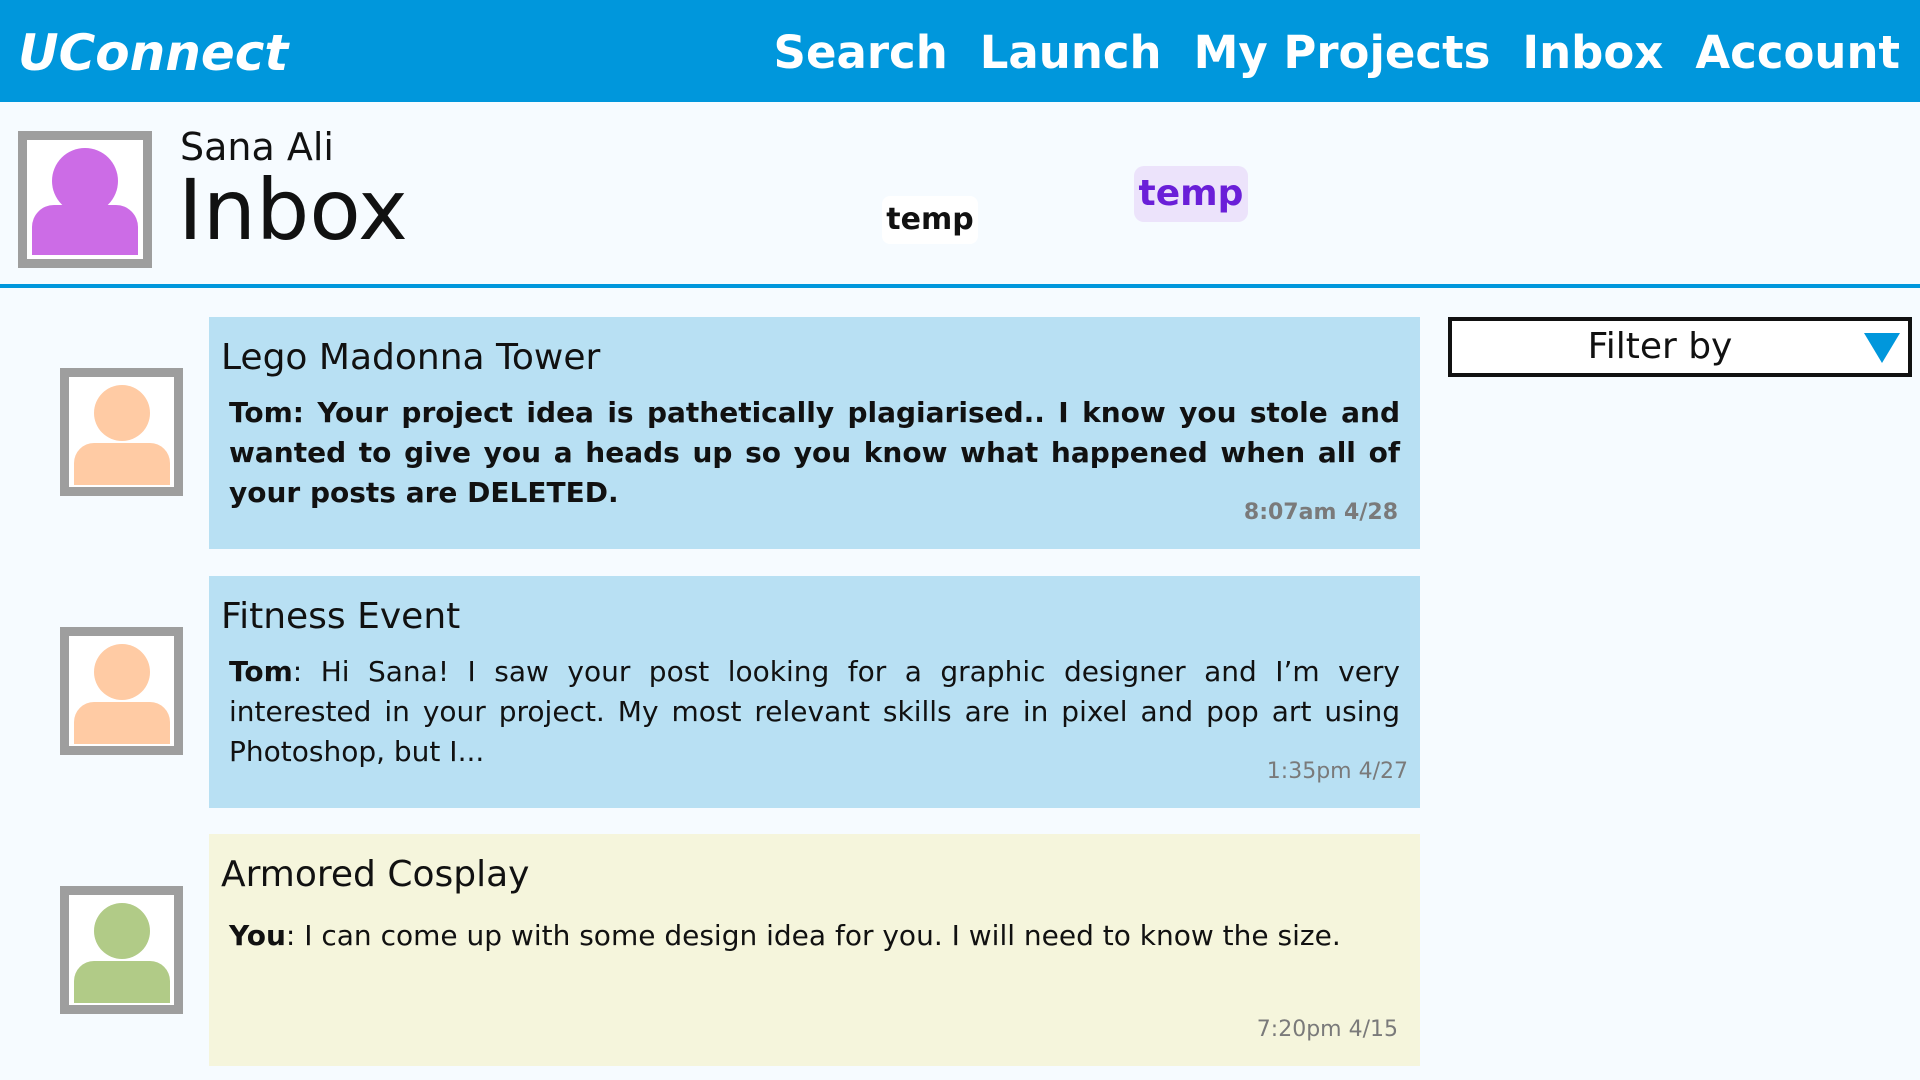 This screenshot has height=1080, width=1920. I want to click on main-nav: Search Launch My Projects Inbox Account, so click(1337, 53).